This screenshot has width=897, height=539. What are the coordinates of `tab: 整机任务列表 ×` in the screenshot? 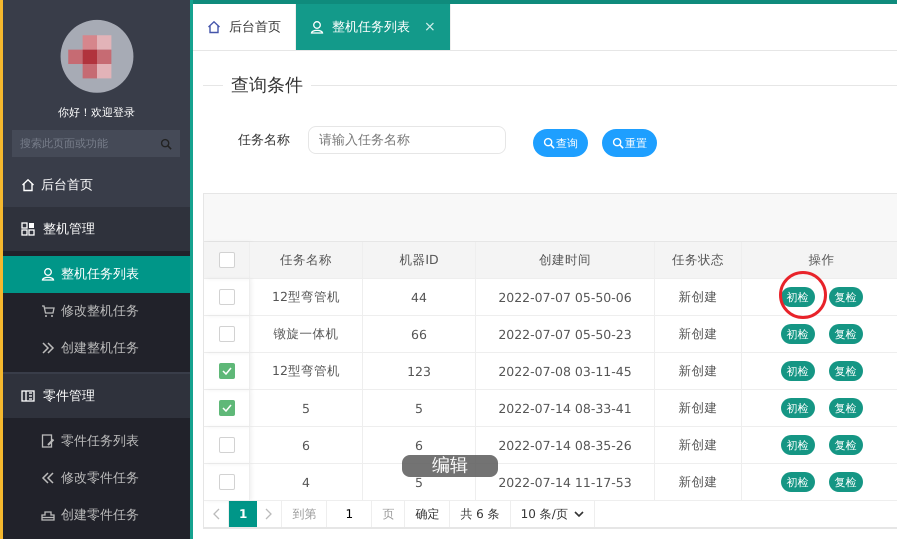 It's located at (373, 27).